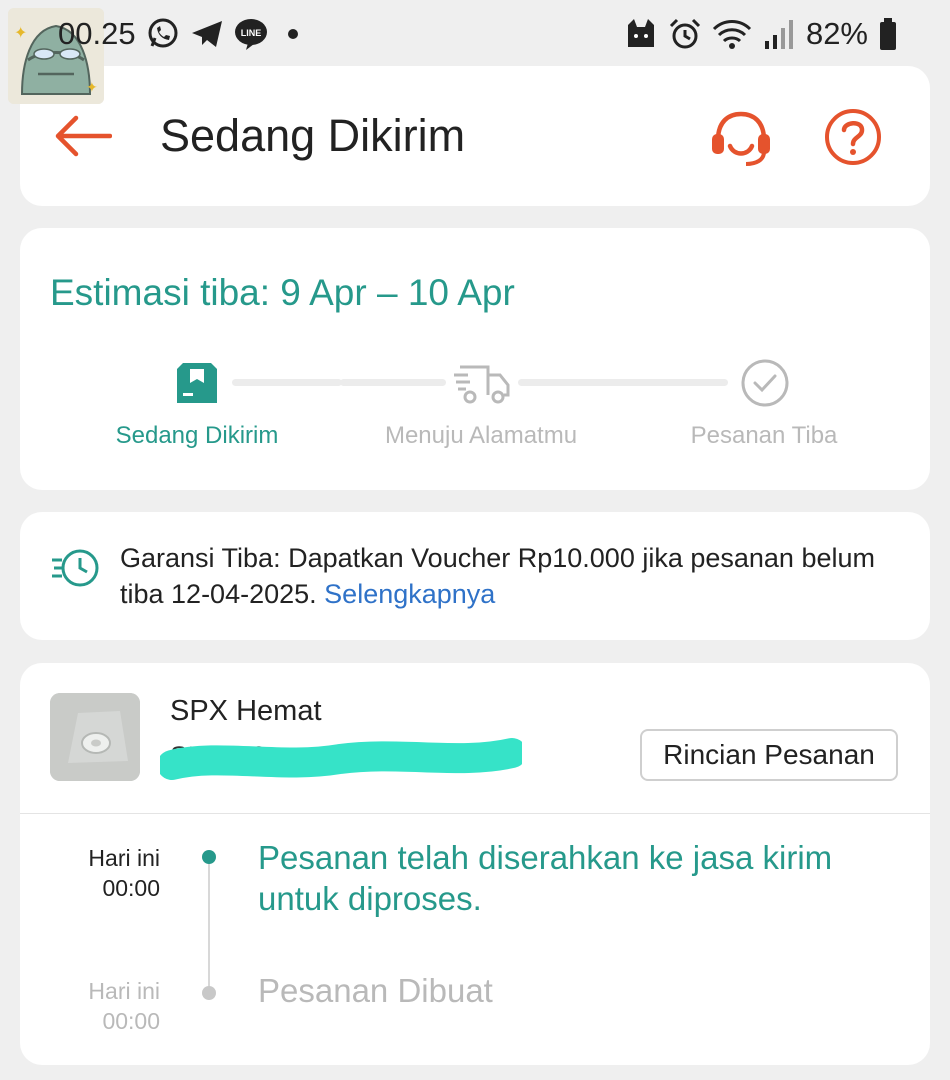 This screenshot has height=1080, width=950. I want to click on delivery-truck-icon, so click(482, 384).